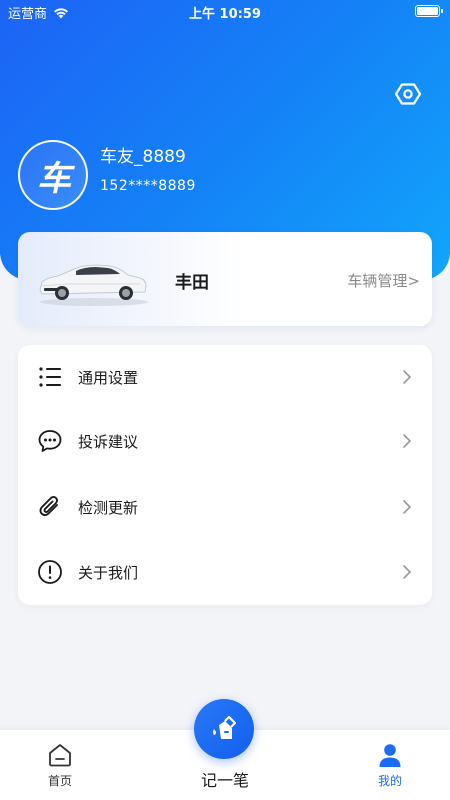 This screenshot has width=450, height=800. Describe the element at coordinates (225, 377) in the screenshot. I see `menu-item-general-settings: 通用设置` at that location.